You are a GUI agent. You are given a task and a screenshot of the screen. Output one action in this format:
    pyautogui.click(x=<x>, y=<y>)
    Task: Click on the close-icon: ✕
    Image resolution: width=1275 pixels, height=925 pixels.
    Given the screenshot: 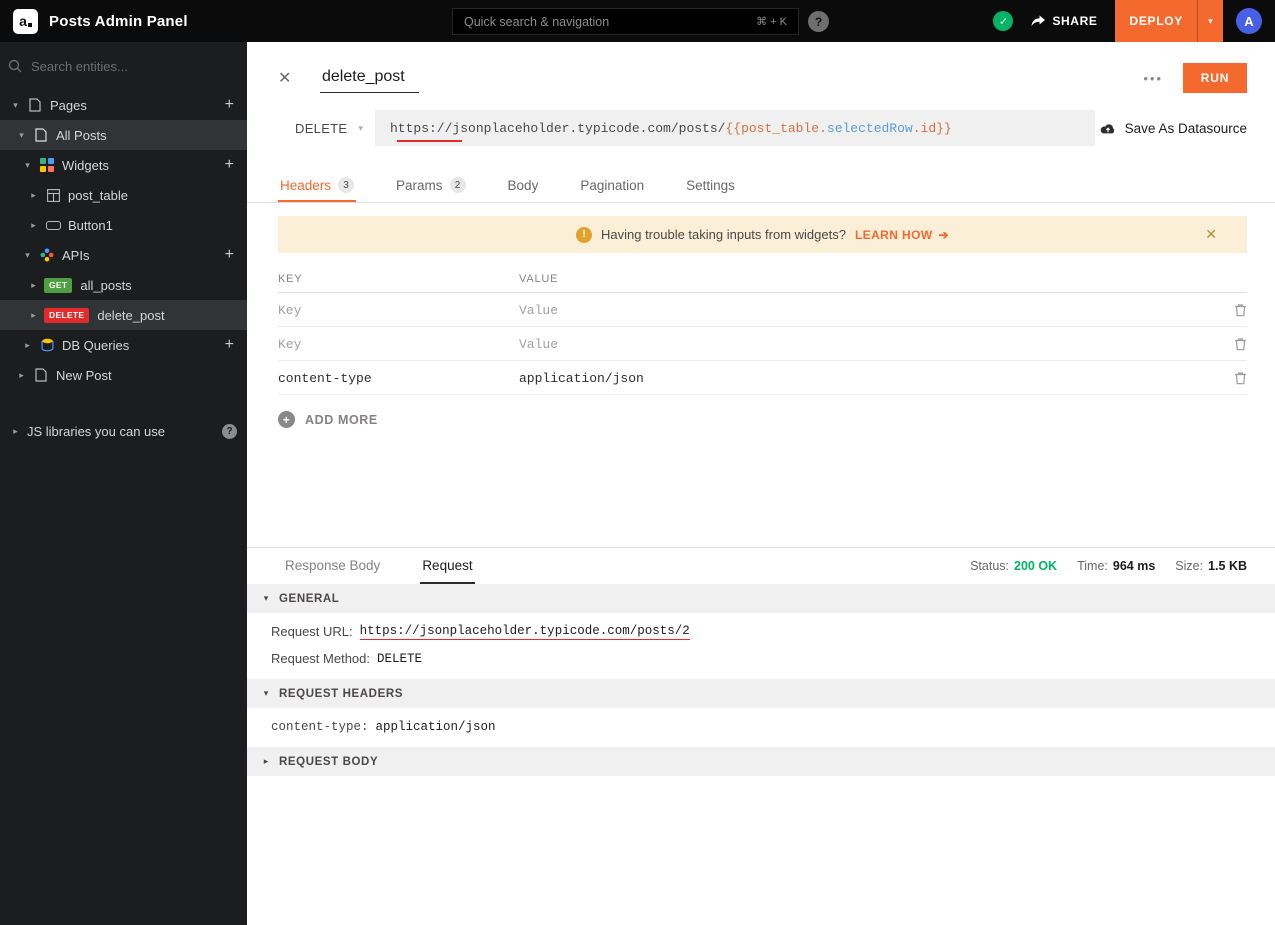 What is the action you would take?
    pyautogui.click(x=289, y=78)
    